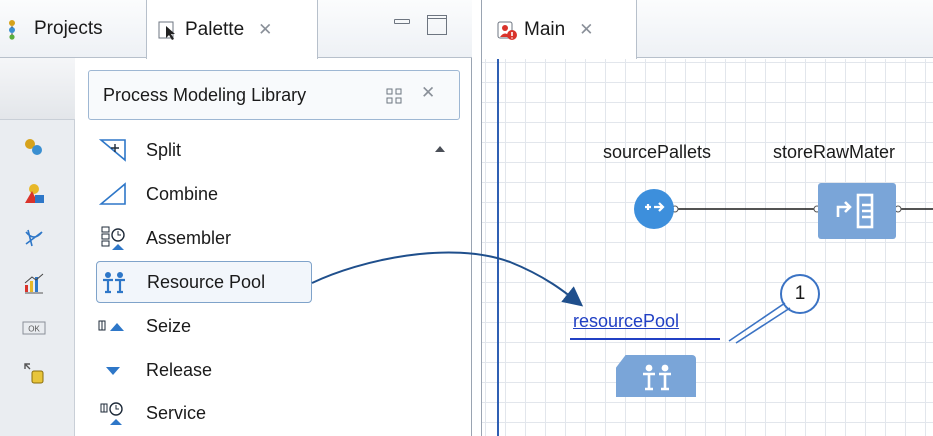  I want to click on space-markup-icon, so click(34, 238).